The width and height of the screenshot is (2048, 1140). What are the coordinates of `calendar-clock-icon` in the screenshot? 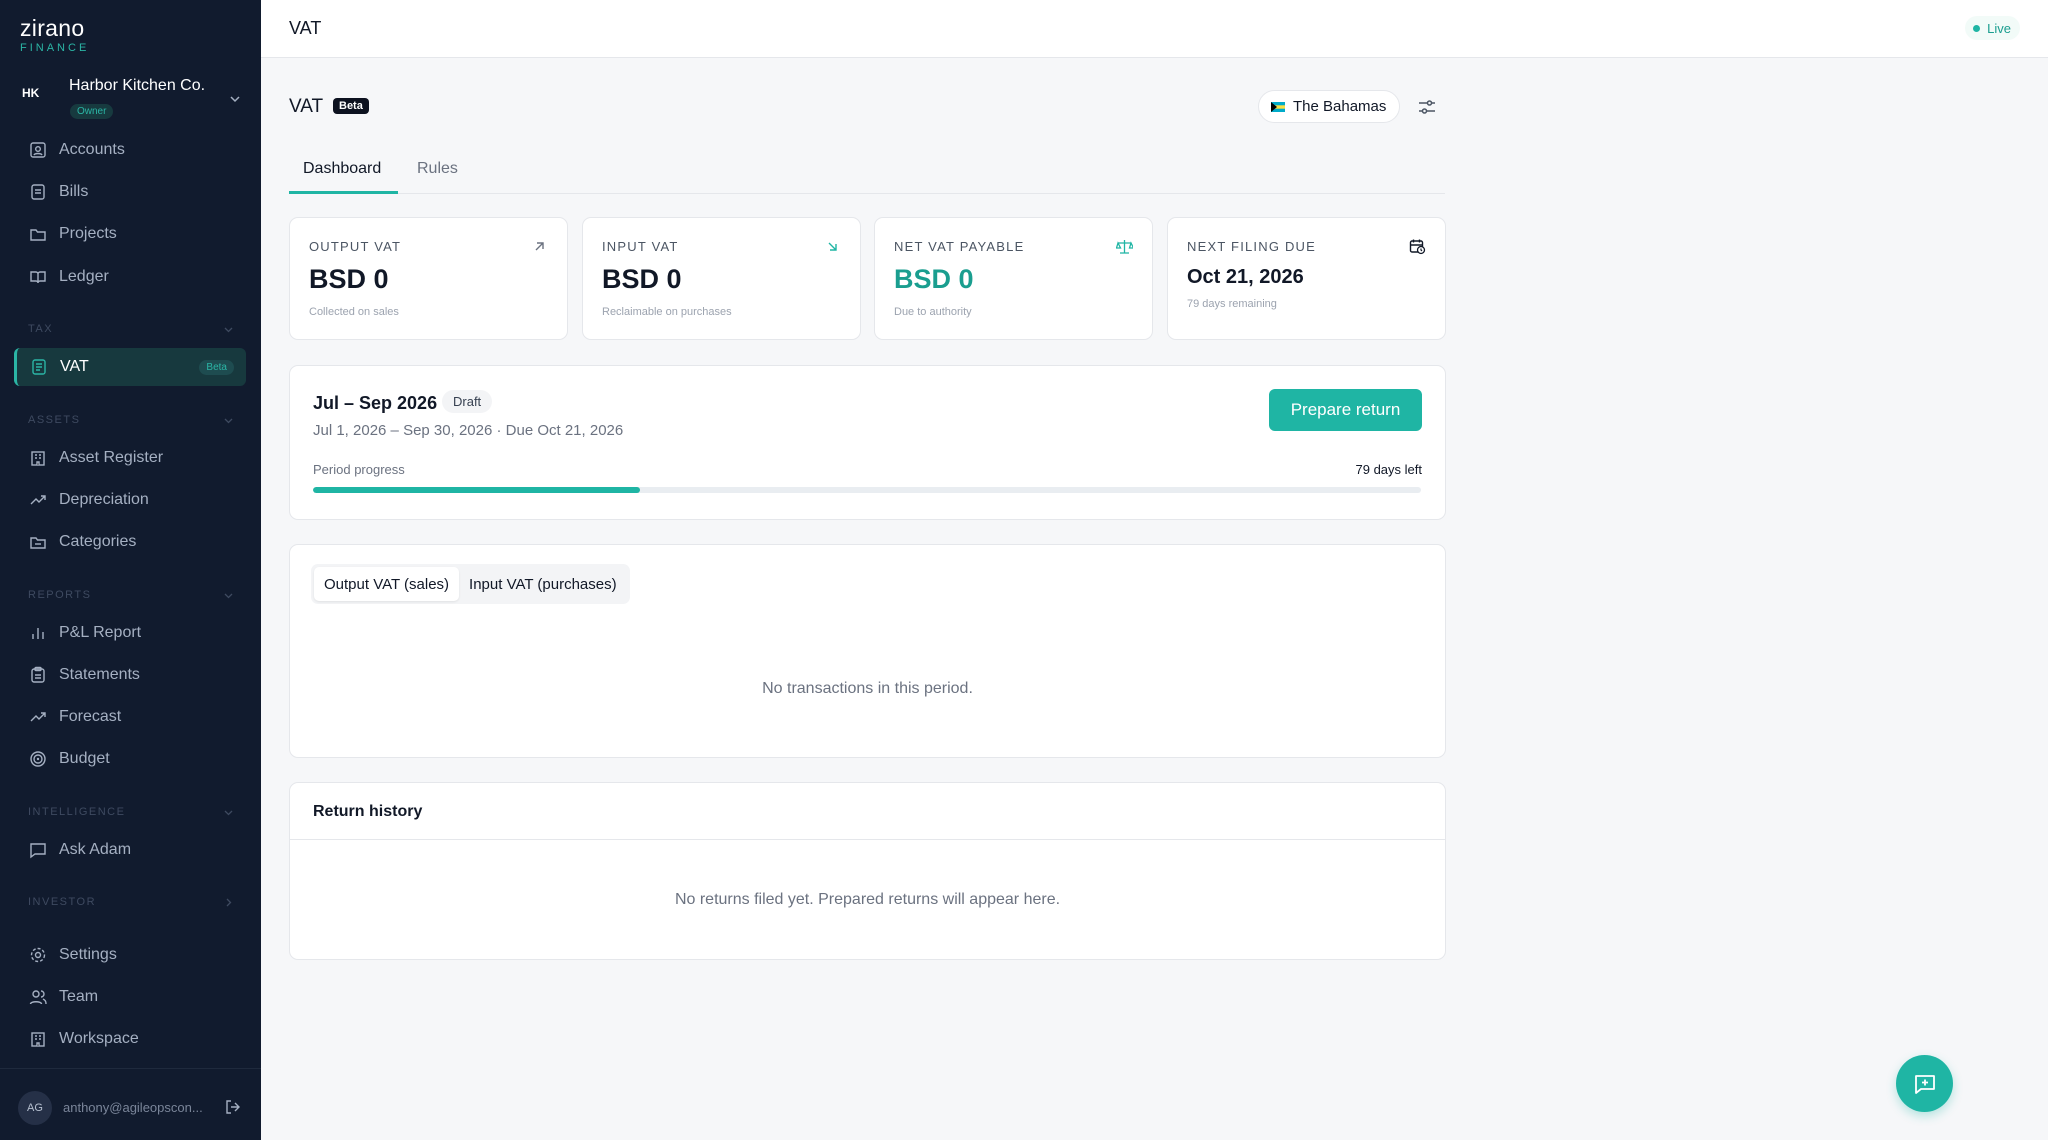 It's located at (1417, 247).